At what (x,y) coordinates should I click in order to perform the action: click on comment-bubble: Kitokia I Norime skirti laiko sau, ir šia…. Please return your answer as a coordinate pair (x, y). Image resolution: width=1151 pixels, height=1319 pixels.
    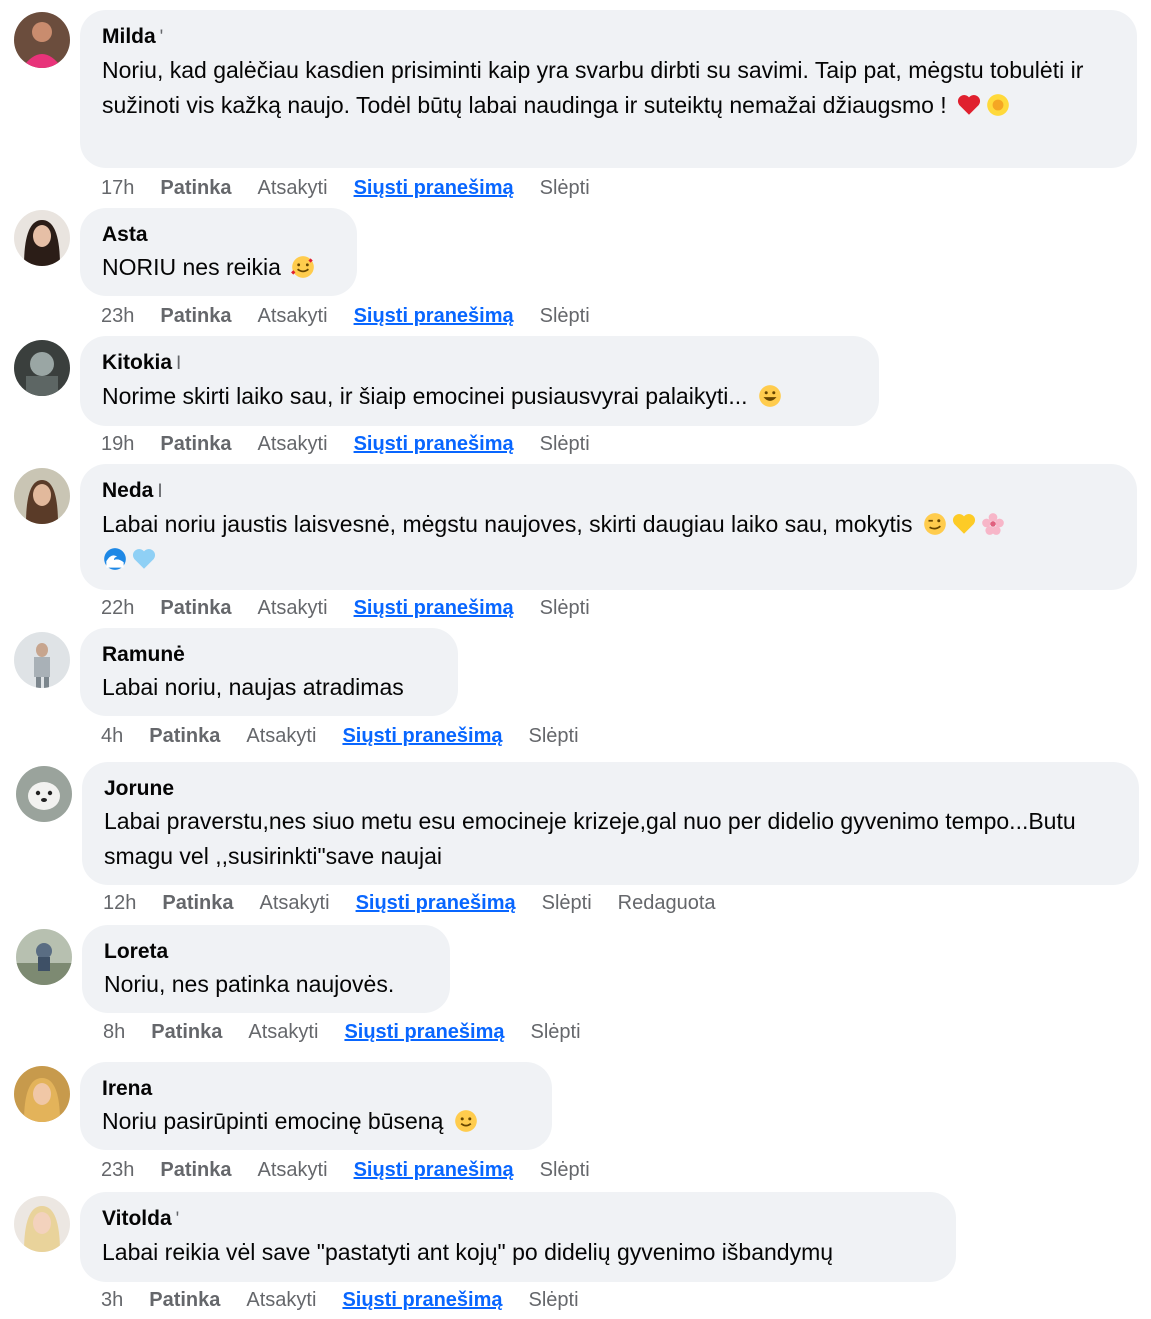
    Looking at the image, I should click on (479, 381).